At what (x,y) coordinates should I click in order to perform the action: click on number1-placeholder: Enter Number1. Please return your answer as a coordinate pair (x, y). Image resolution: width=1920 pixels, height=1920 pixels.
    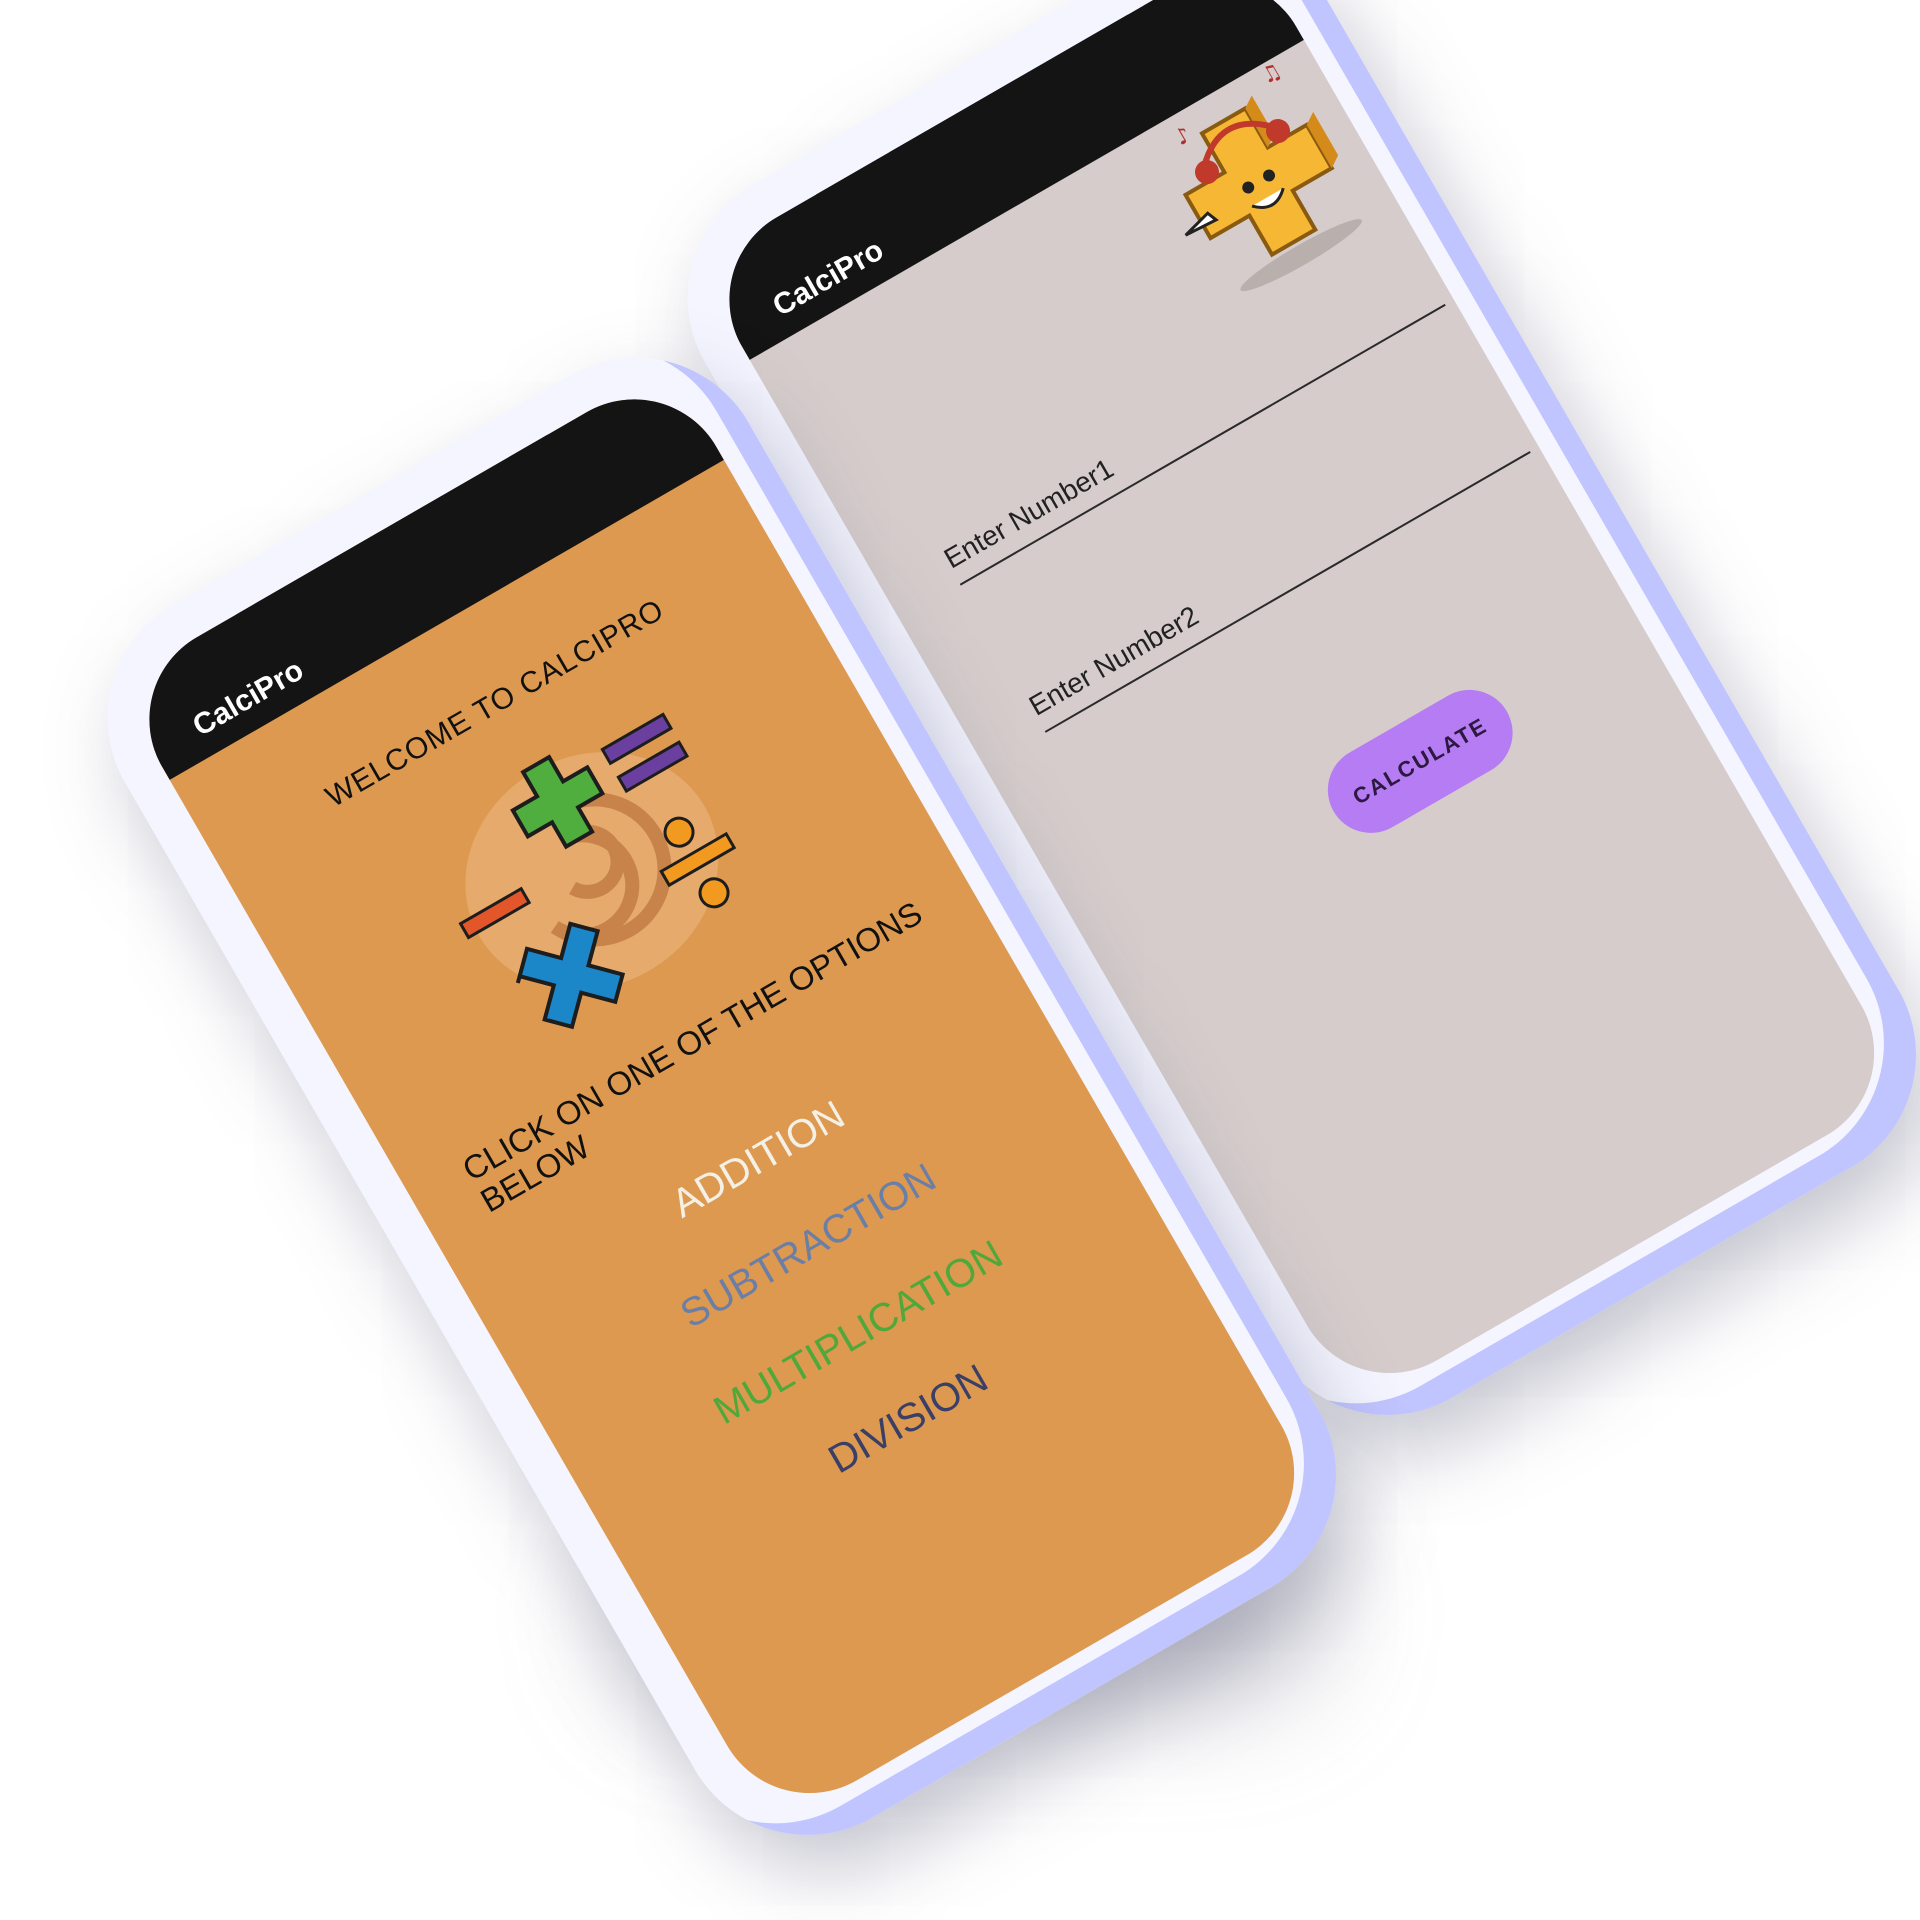
    Looking at the image, I should click on (1028, 513).